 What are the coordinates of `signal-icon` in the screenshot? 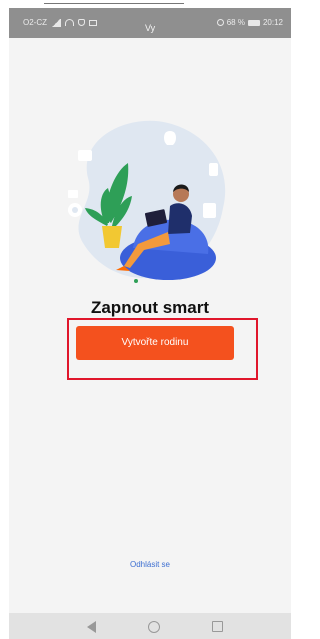 It's located at (56, 22).